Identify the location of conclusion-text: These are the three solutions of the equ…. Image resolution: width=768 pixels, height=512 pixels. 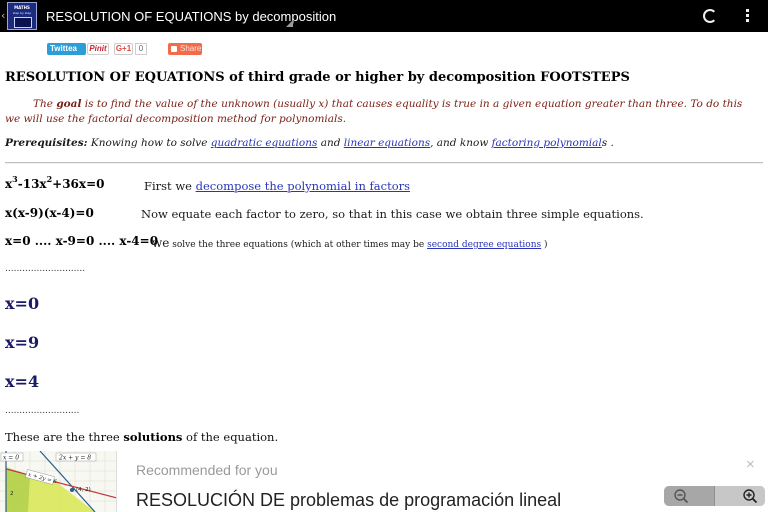
(141, 437).